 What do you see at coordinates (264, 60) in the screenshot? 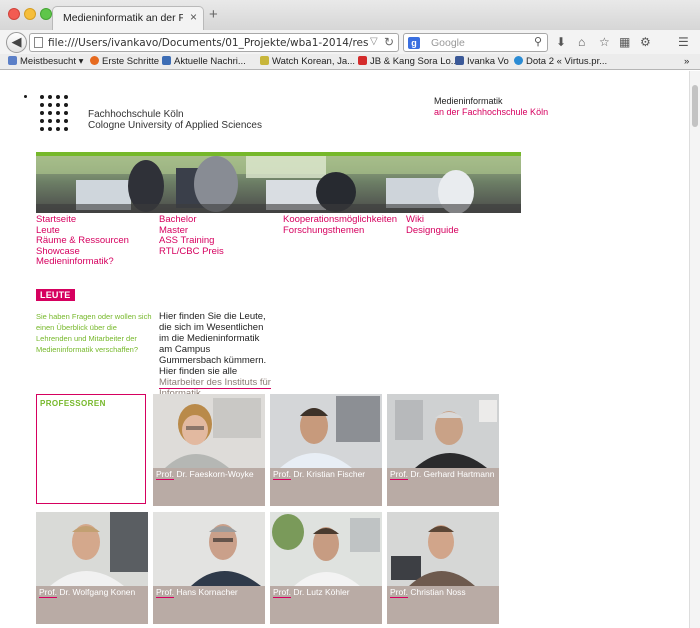
I see `ms-icon` at bounding box center [264, 60].